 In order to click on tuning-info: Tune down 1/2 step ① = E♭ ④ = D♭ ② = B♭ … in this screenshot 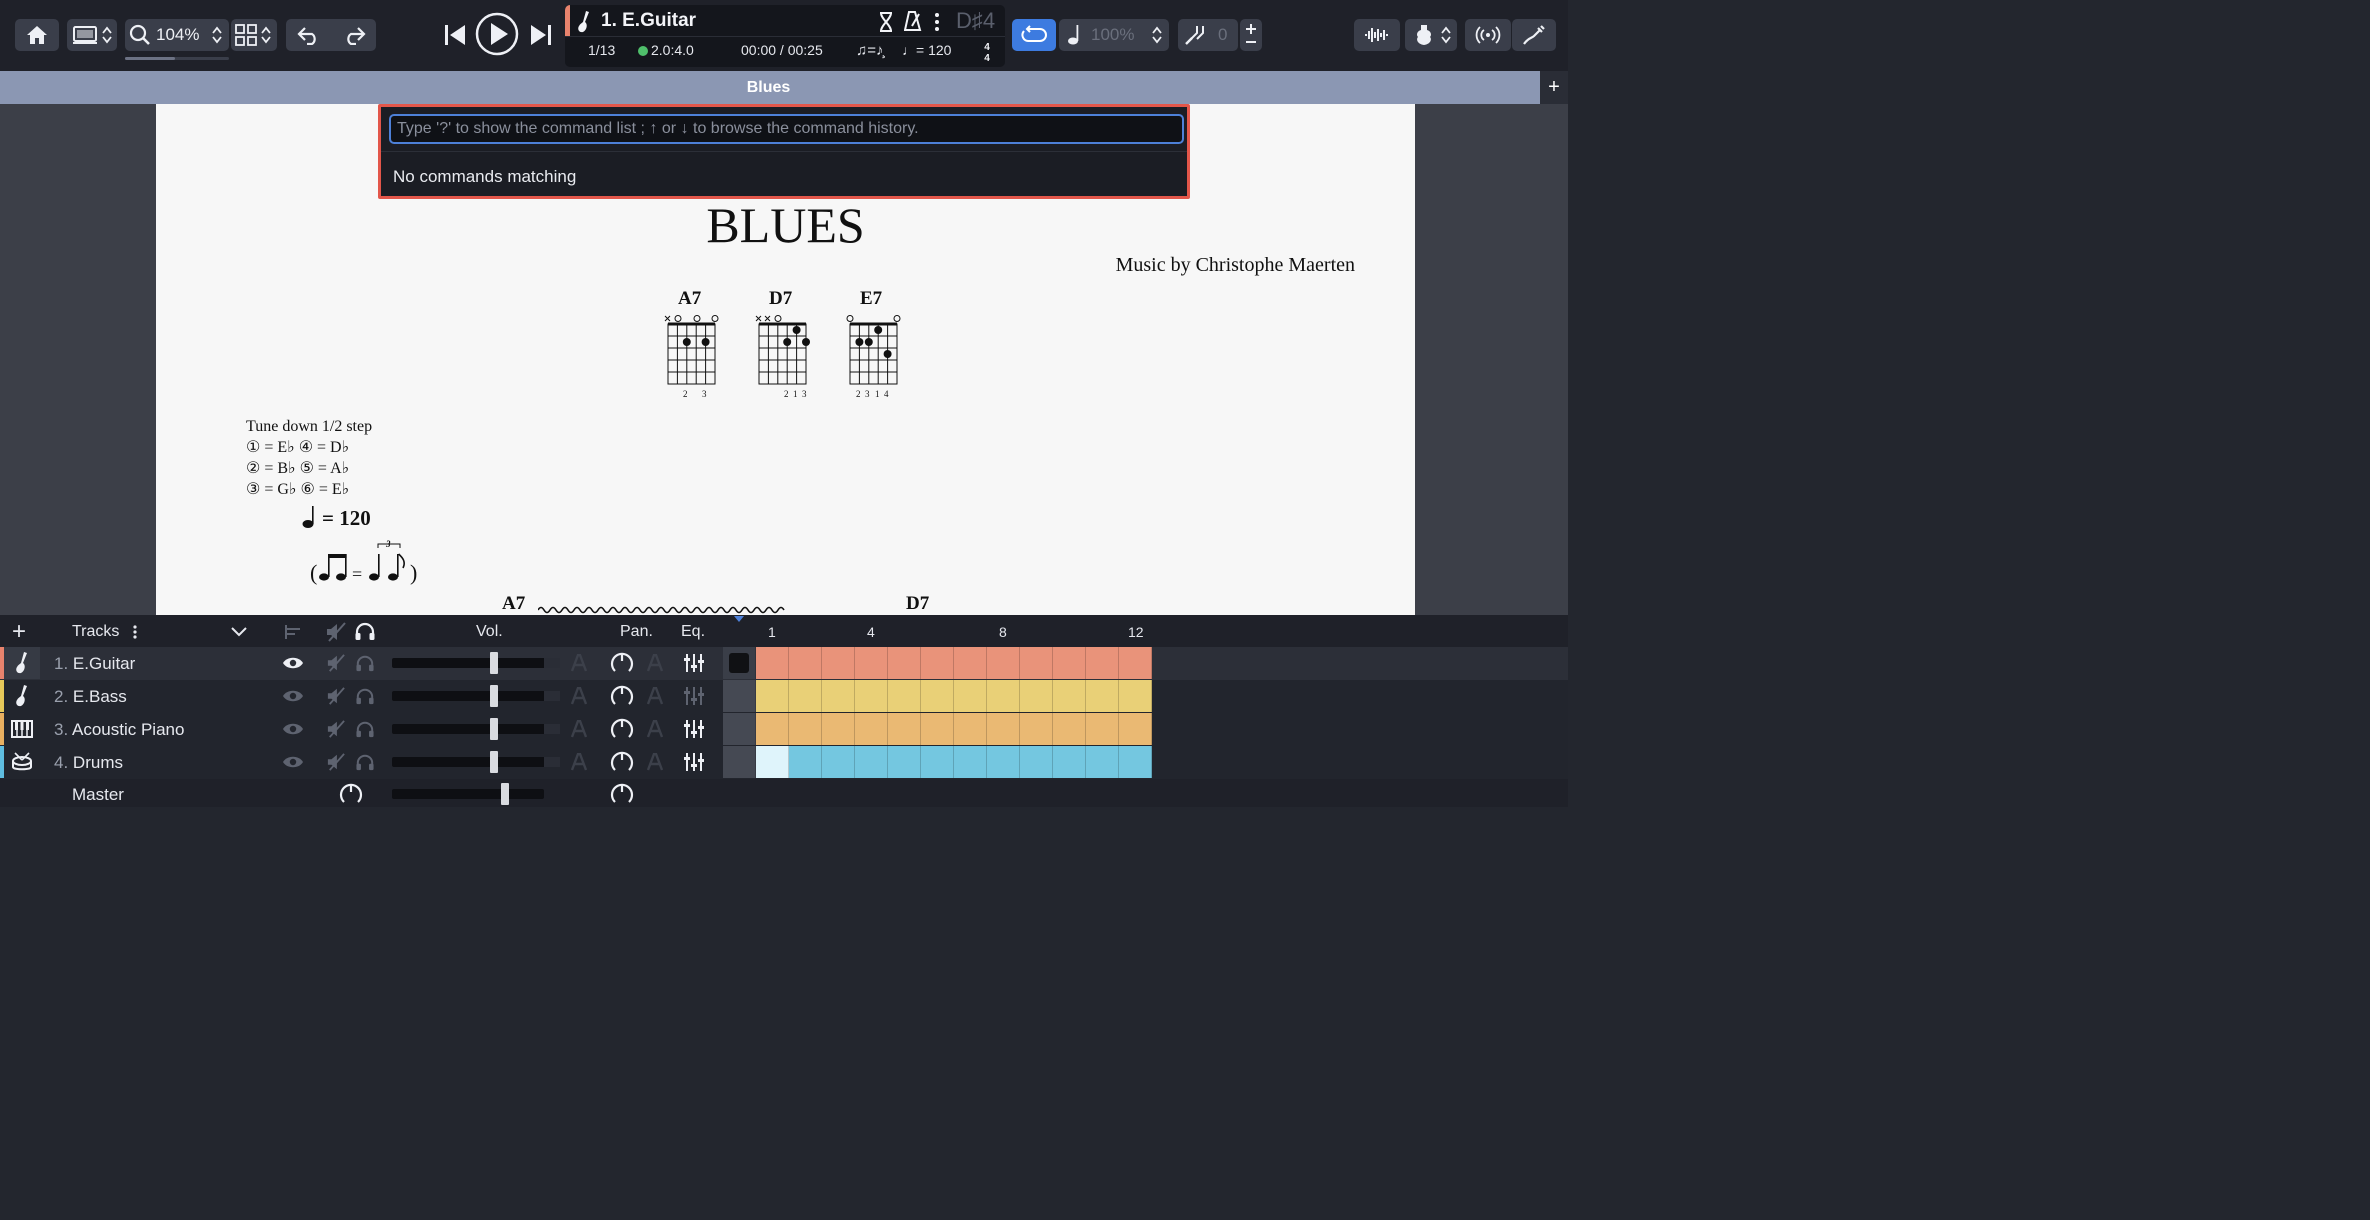, I will do `click(309, 458)`.